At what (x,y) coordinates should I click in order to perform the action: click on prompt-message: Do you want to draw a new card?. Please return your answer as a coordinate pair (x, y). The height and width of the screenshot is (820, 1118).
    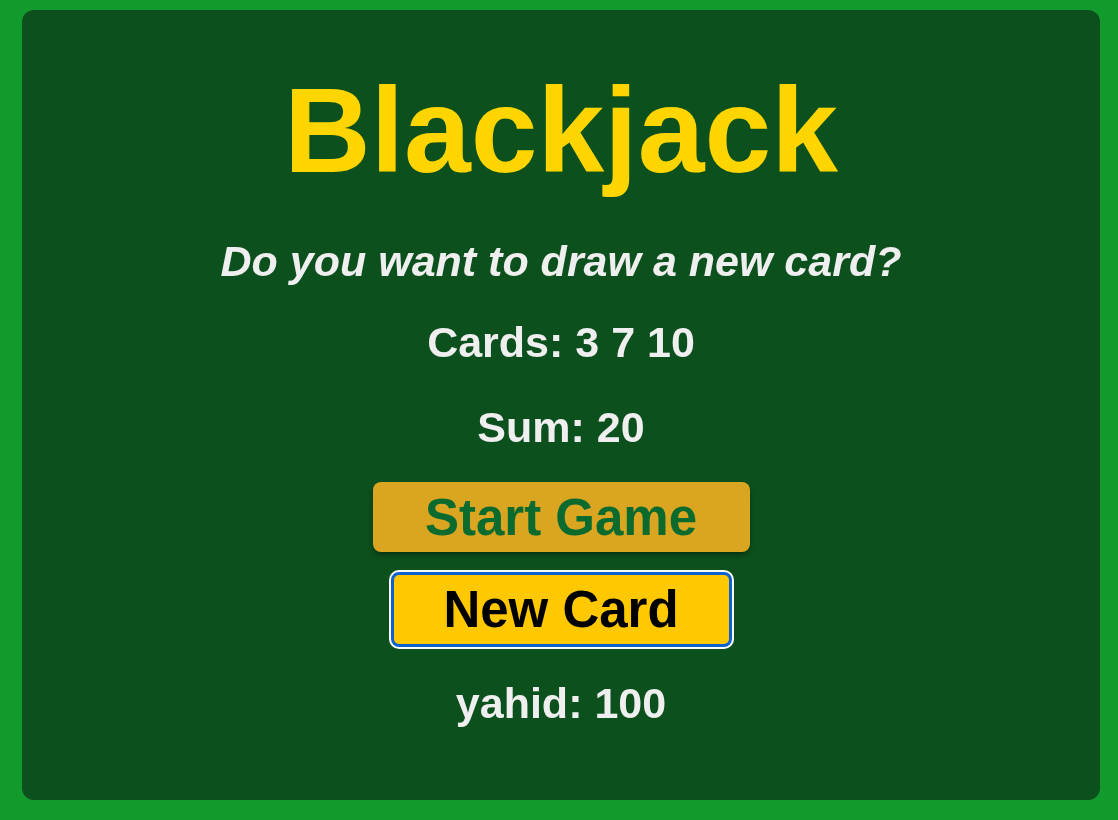
    Looking at the image, I should click on (561, 262).